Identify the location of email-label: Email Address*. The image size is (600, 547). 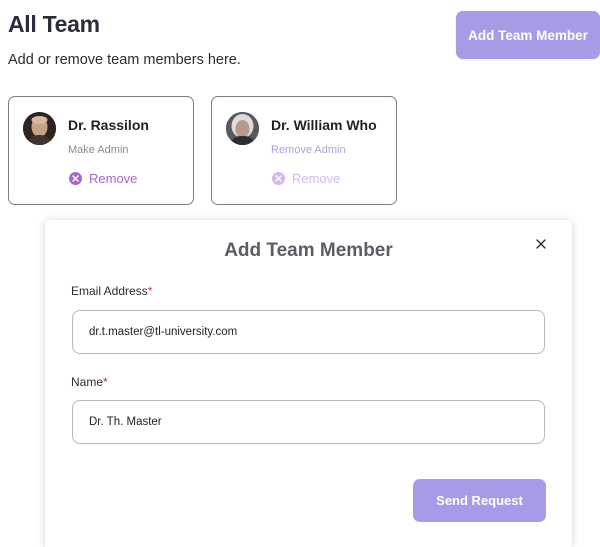
(112, 291).